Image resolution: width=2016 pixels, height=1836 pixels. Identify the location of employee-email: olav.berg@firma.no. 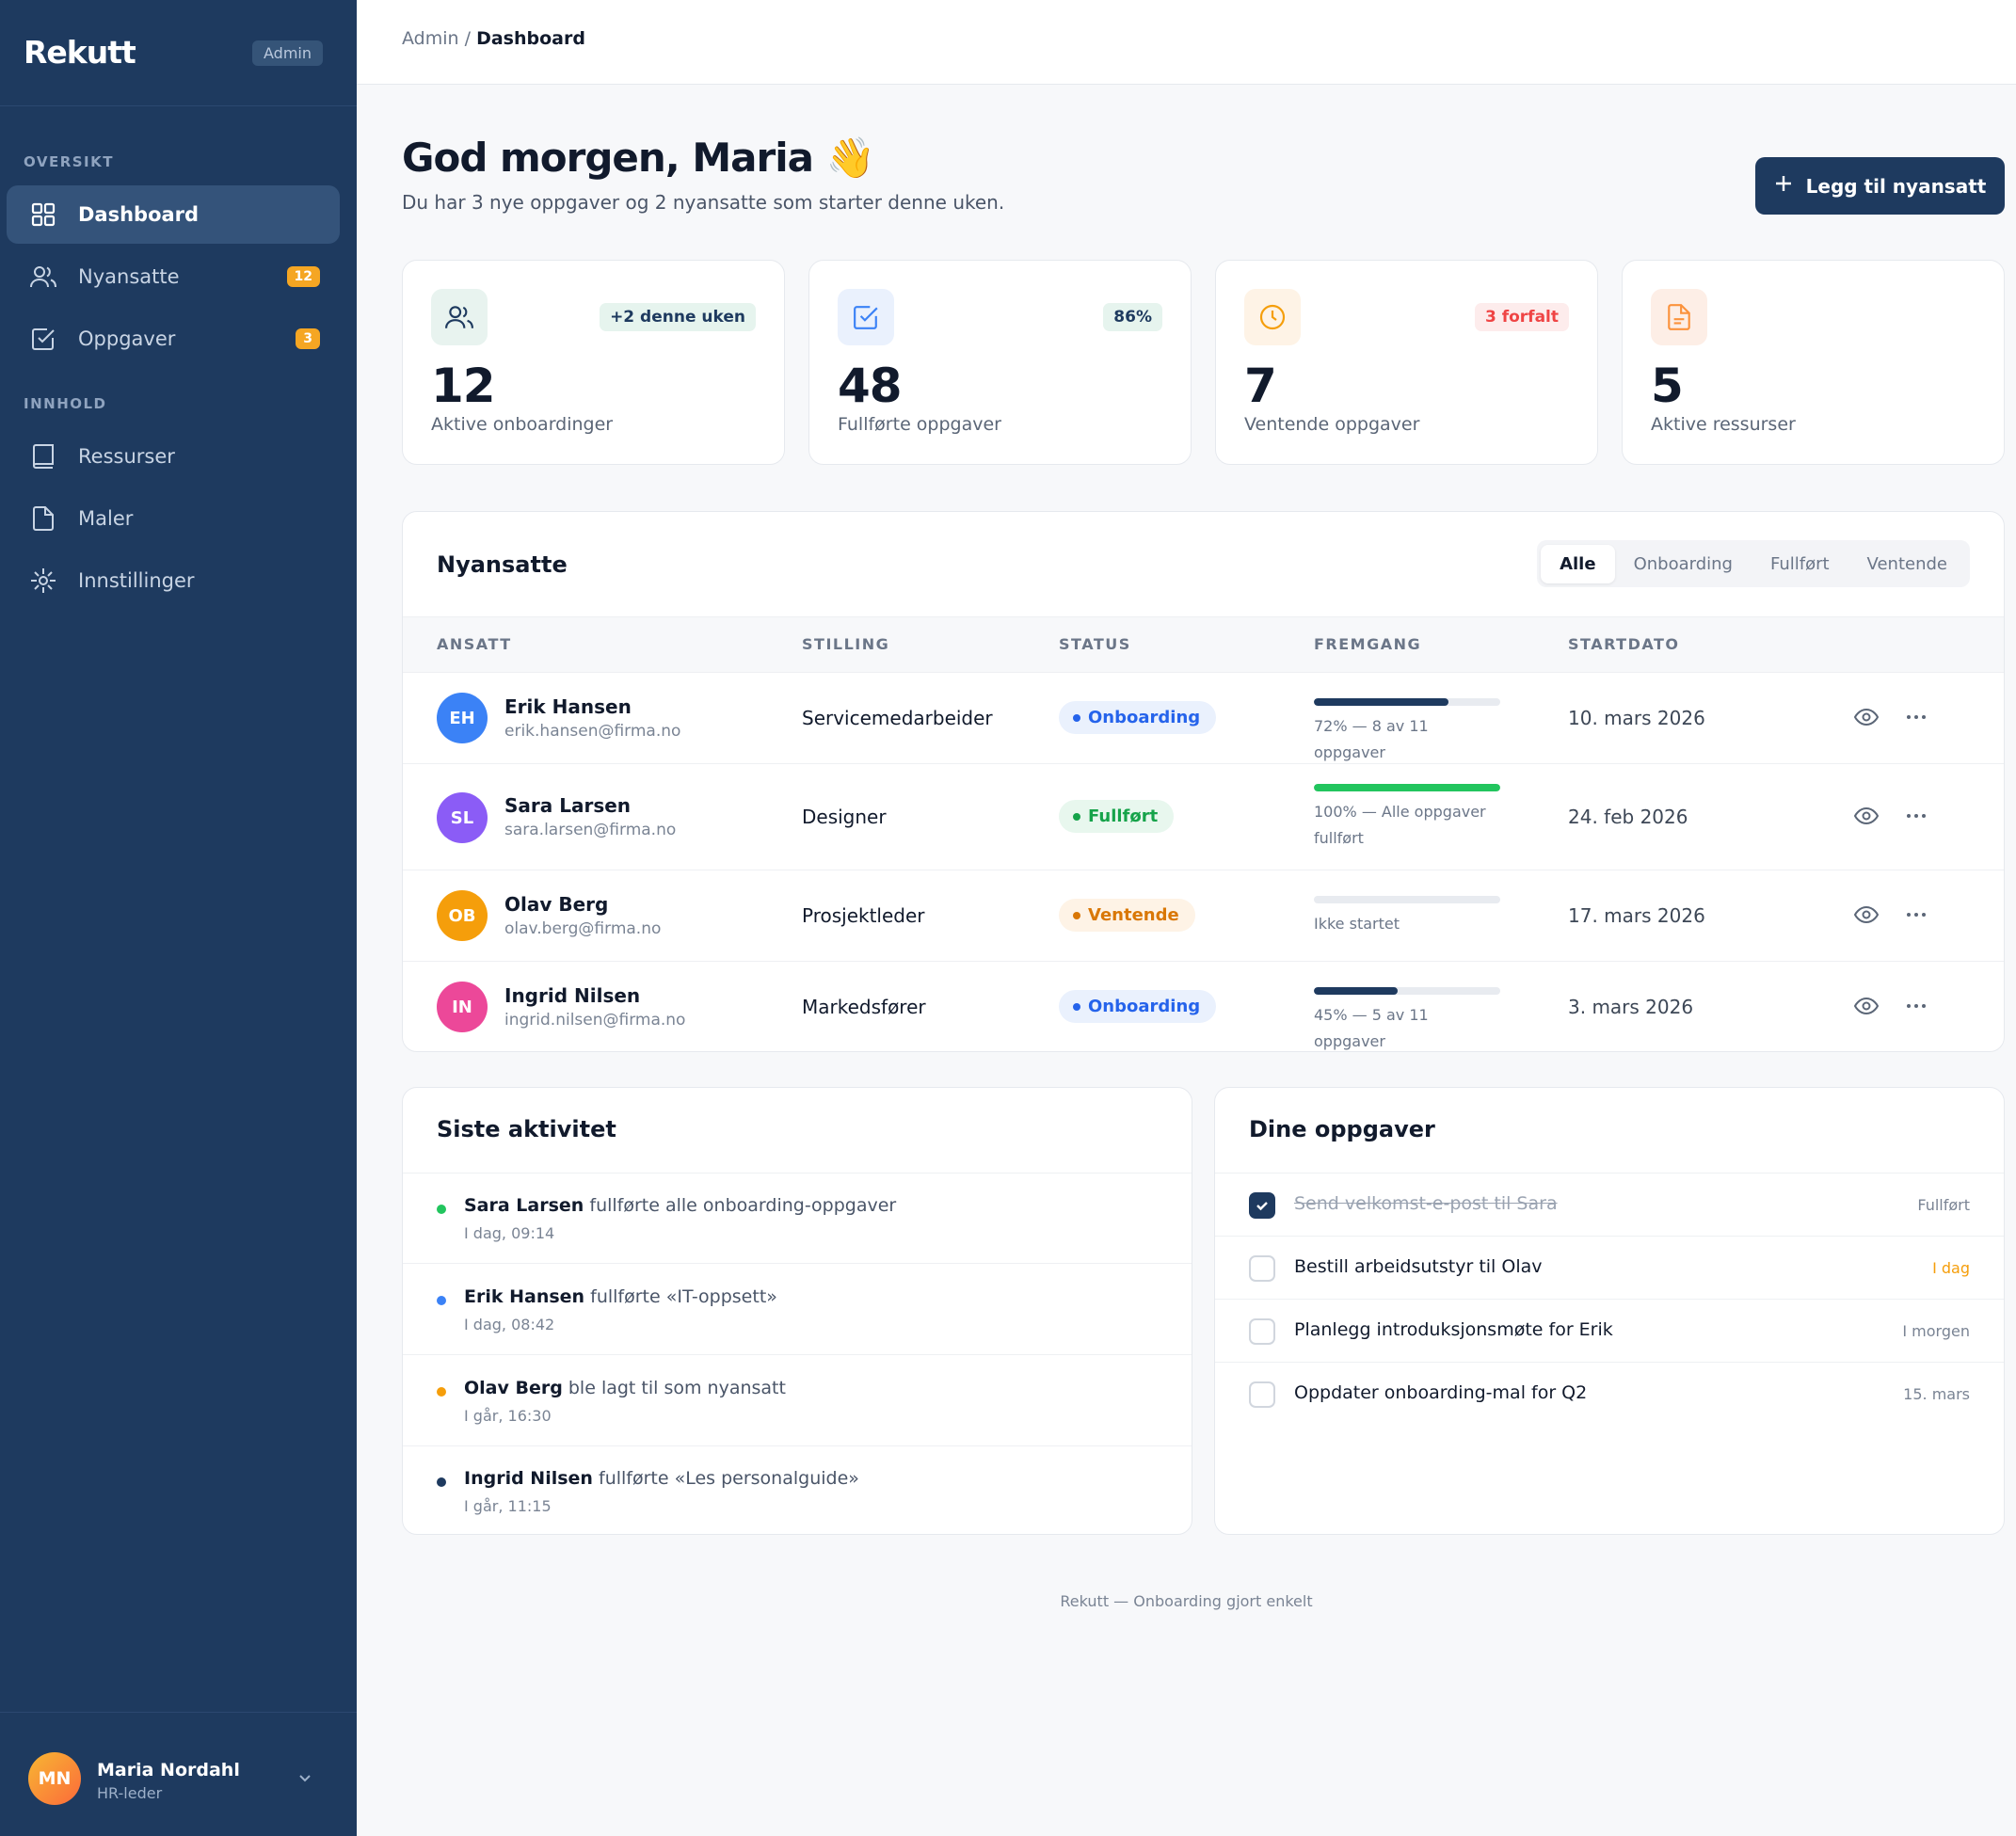
(583, 928).